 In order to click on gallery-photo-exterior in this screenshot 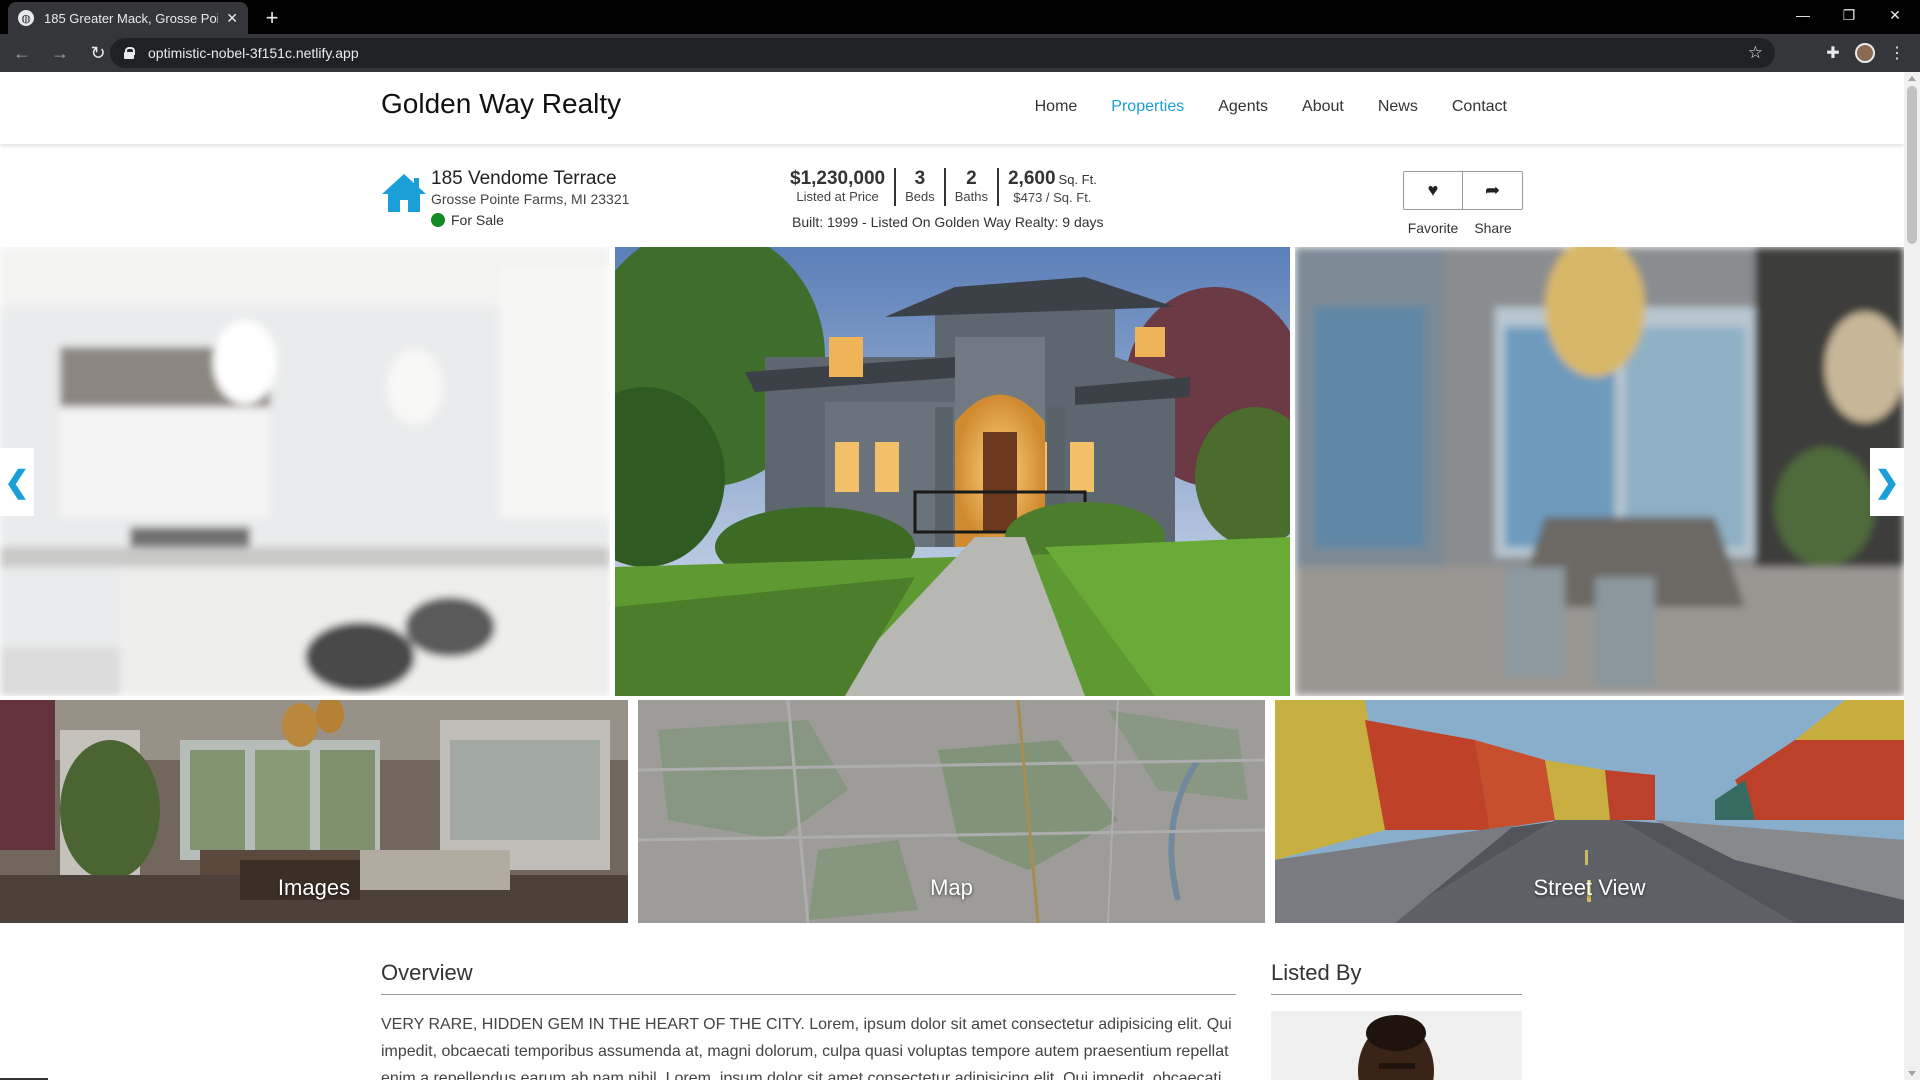, I will do `click(952, 471)`.